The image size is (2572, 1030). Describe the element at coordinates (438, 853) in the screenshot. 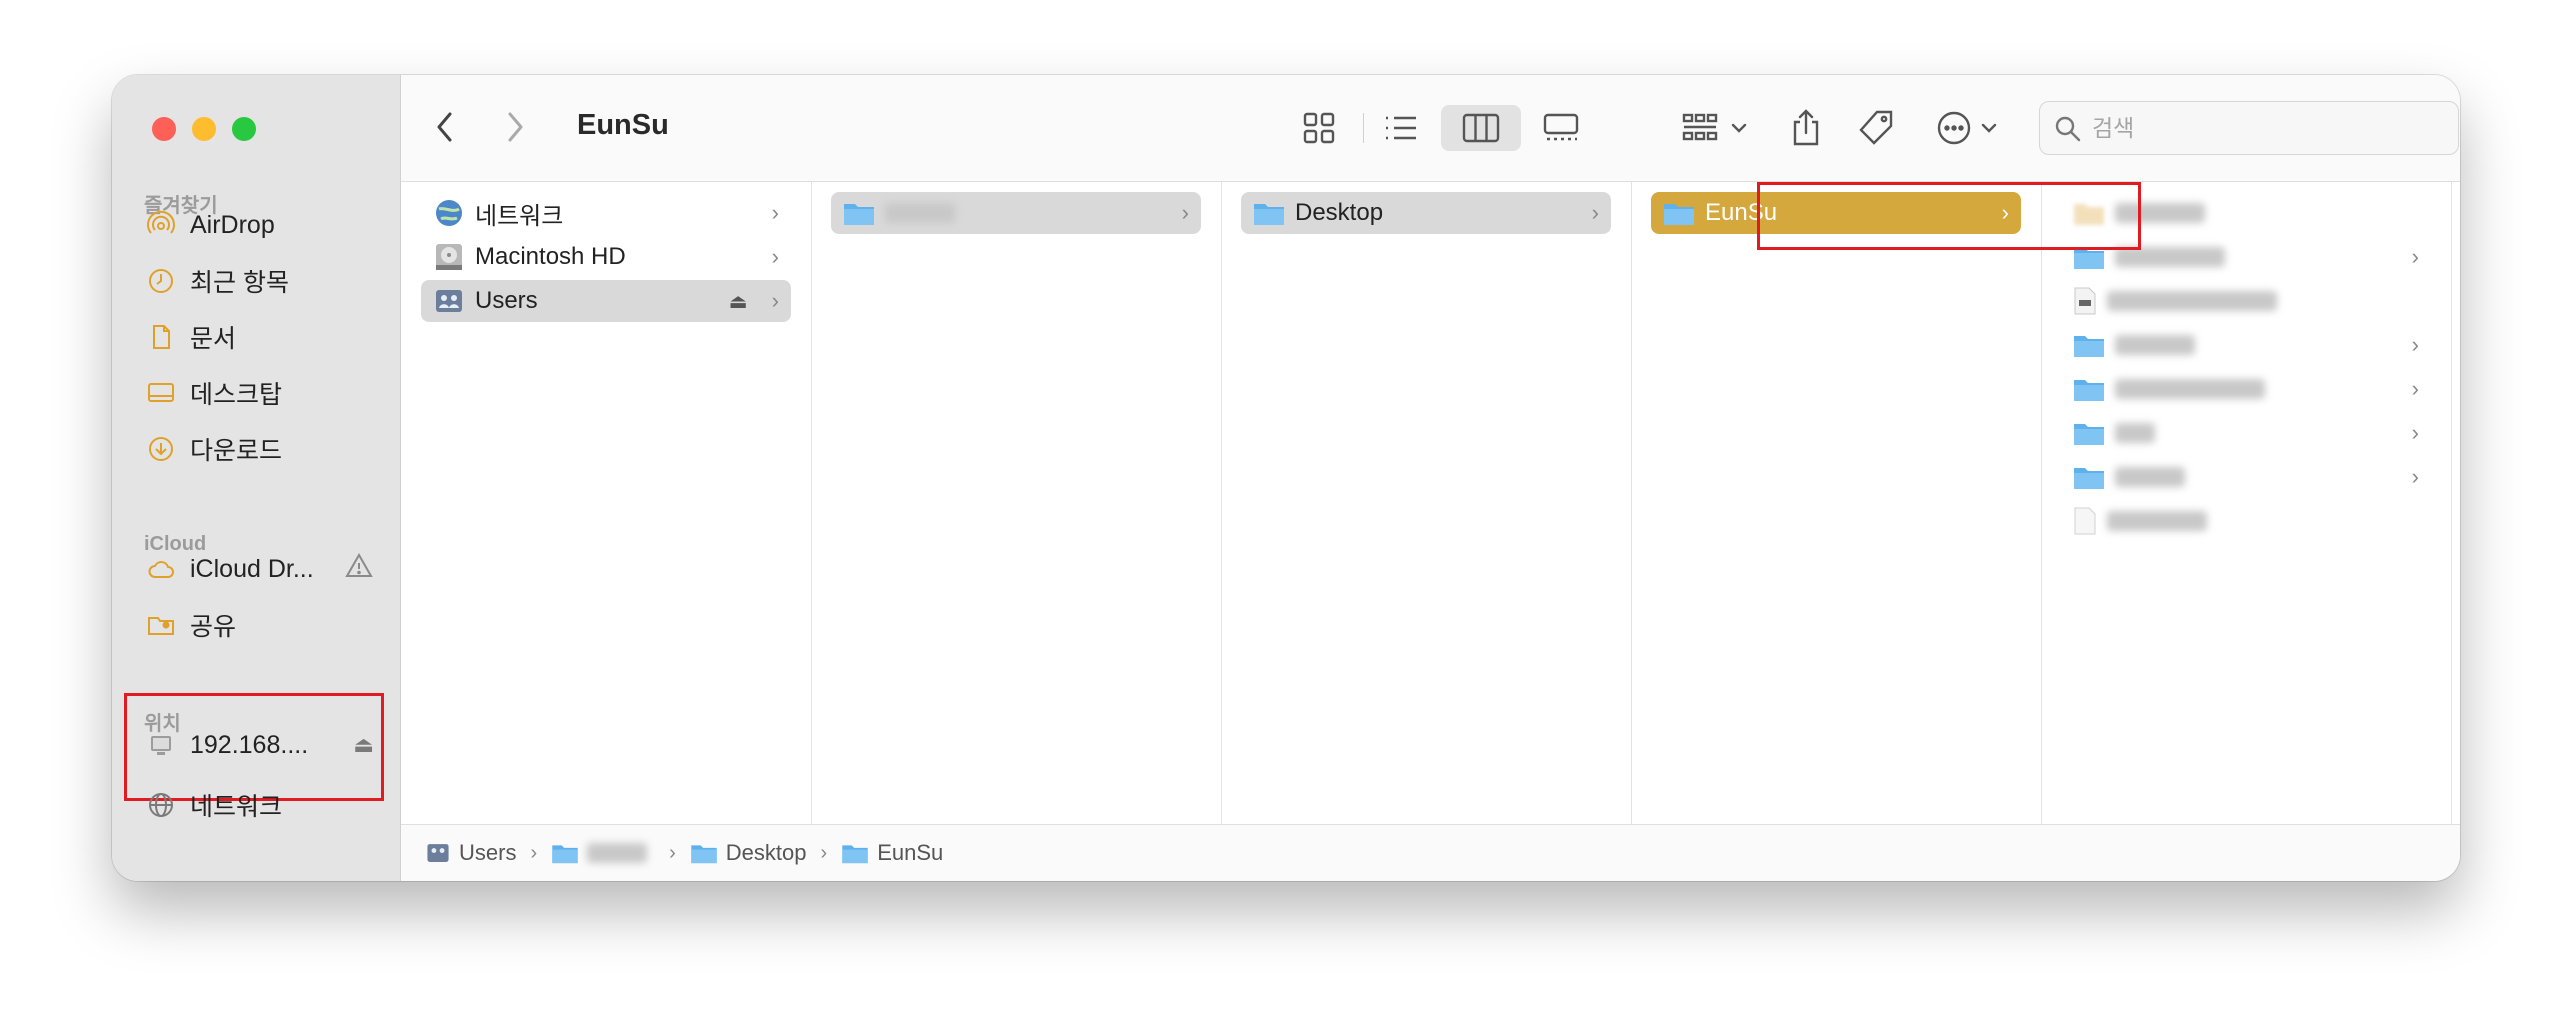

I see `users-drive-icon` at that location.